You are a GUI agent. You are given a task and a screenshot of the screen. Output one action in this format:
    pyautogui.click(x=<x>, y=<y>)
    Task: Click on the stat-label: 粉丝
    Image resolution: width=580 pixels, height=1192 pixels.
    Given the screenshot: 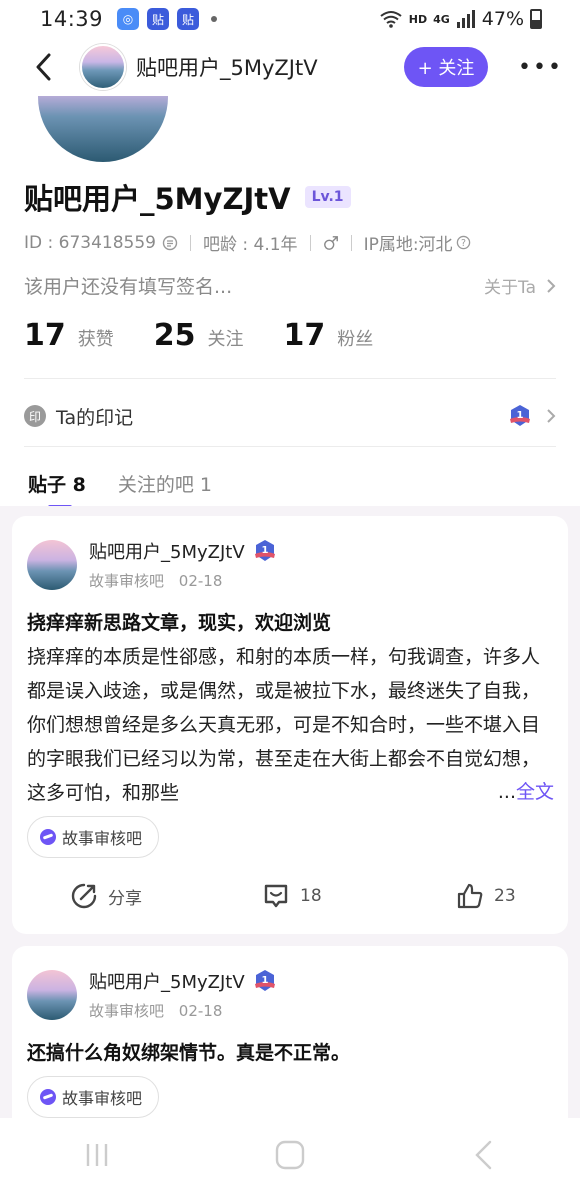 What is the action you would take?
    pyautogui.click(x=355, y=339)
    